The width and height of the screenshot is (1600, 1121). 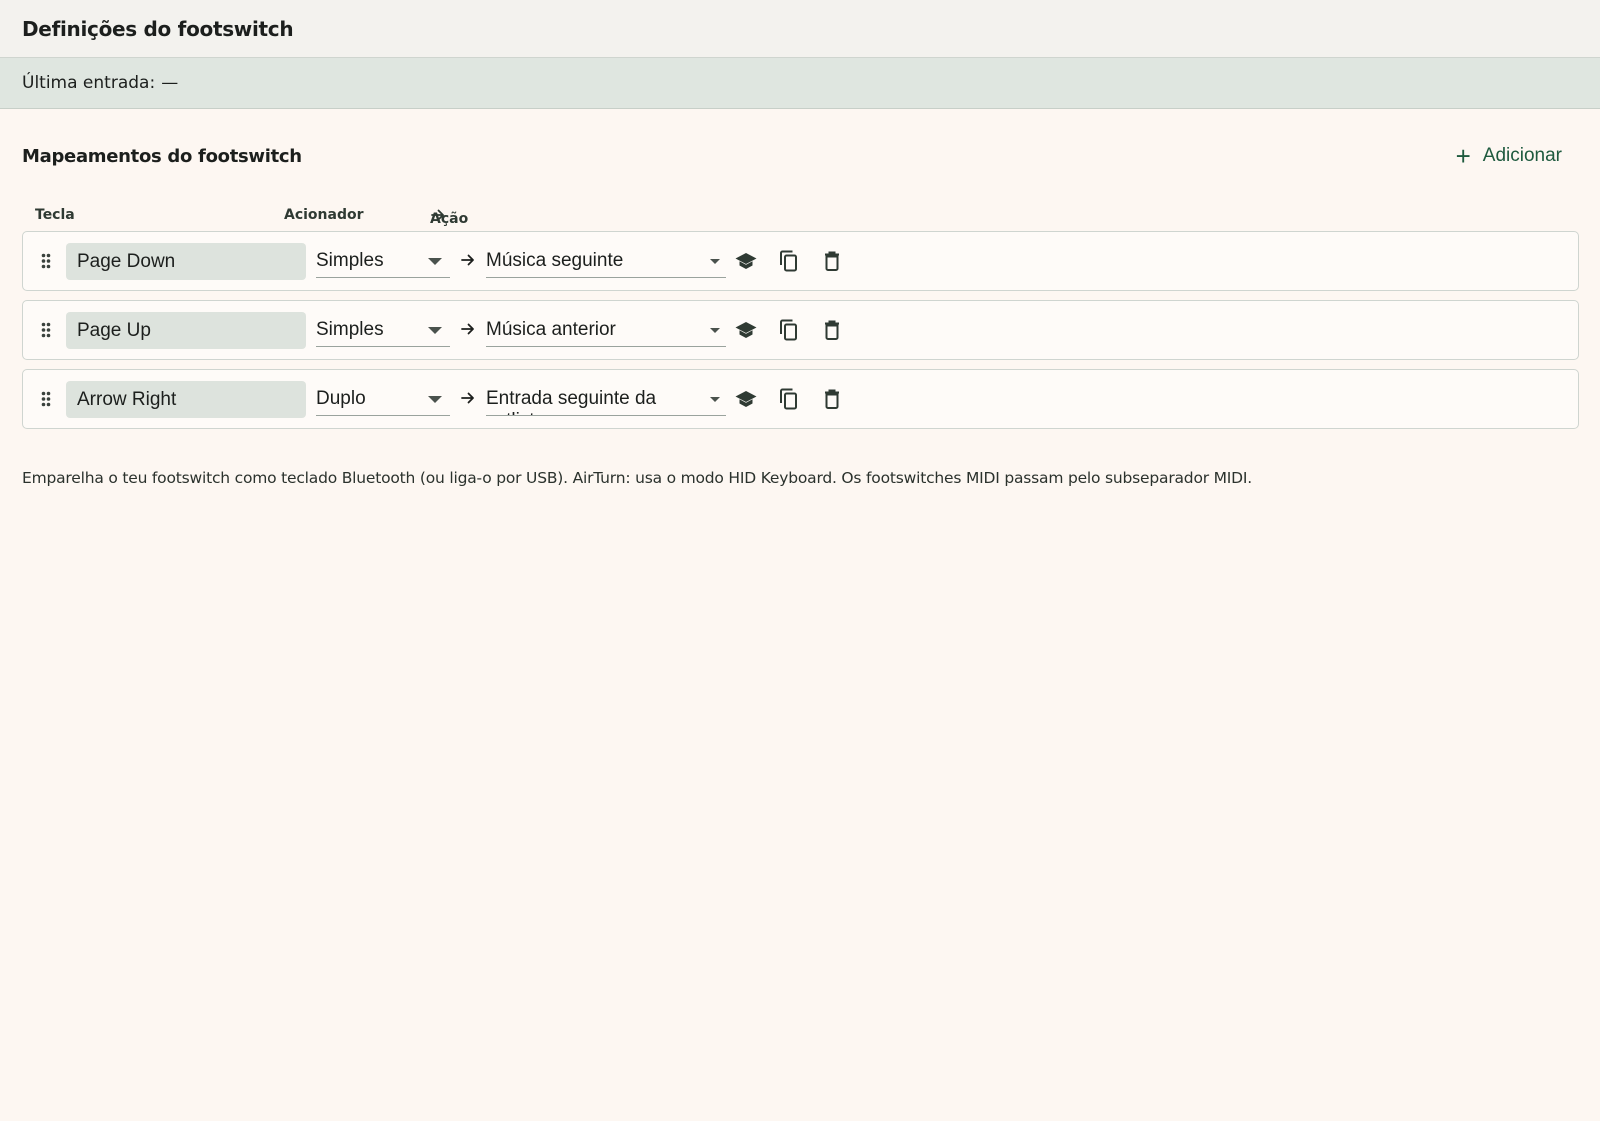 What do you see at coordinates (186, 330) in the screenshot?
I see `key-field: Page Up` at bounding box center [186, 330].